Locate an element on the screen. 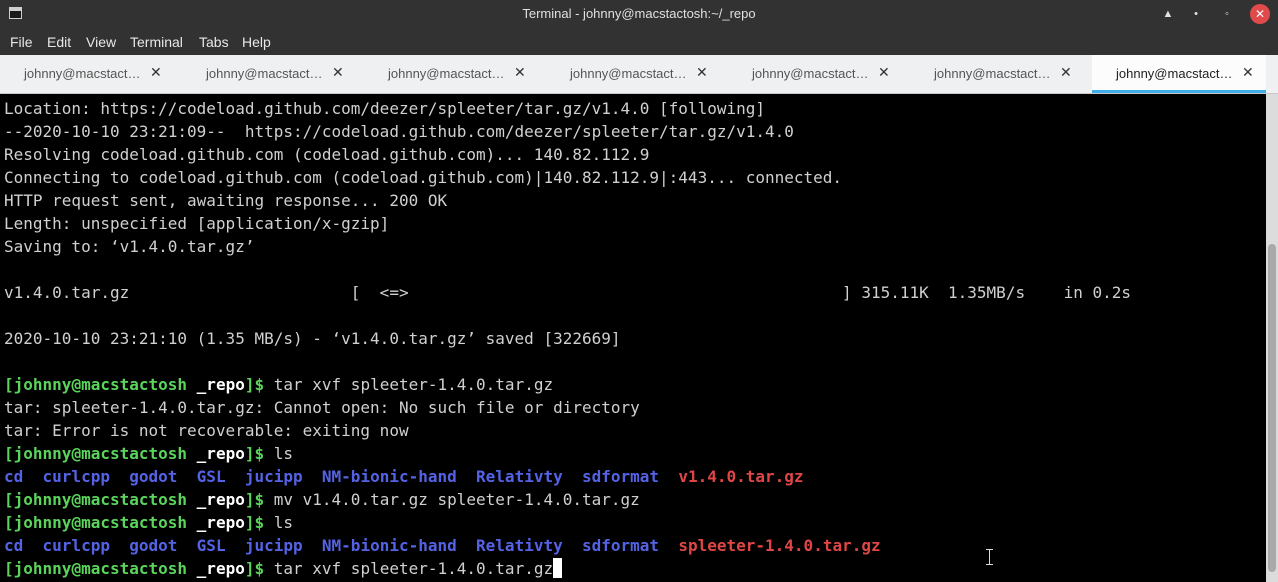  archive-entry: spleeter-1.4.0.tar.gz is located at coordinates (779, 545).